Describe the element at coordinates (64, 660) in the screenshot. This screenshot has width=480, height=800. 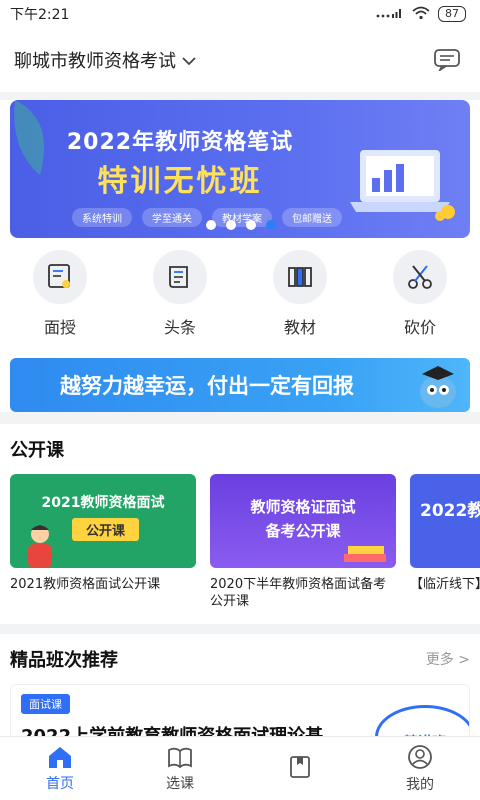
I see `section-title: 精品班次推荐` at that location.